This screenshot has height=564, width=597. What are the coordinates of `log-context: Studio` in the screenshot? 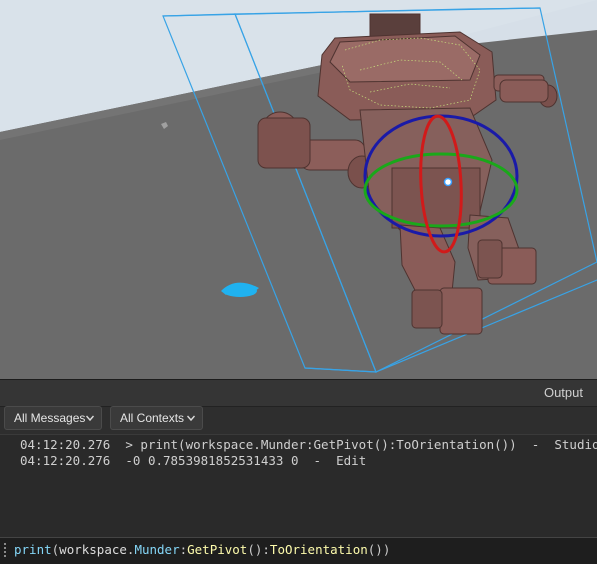 It's located at (575, 444).